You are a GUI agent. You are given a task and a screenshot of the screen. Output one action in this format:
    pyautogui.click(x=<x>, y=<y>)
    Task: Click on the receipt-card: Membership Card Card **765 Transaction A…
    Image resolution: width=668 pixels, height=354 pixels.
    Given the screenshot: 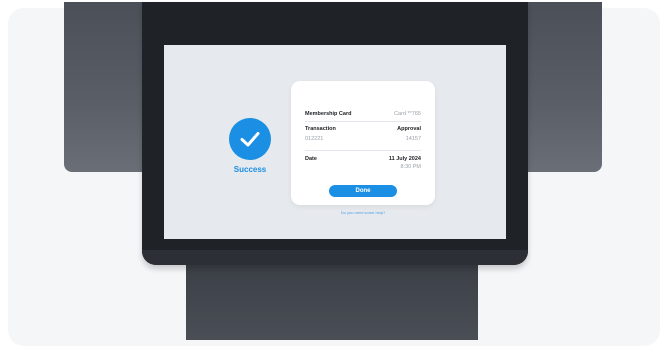 What is the action you would take?
    pyautogui.click(x=363, y=143)
    